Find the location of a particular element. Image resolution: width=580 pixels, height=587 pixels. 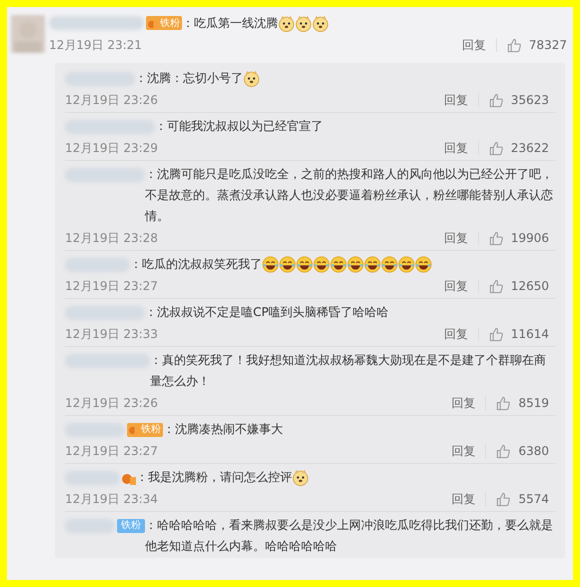

like-button: 6380 is located at coordinates (522, 451).